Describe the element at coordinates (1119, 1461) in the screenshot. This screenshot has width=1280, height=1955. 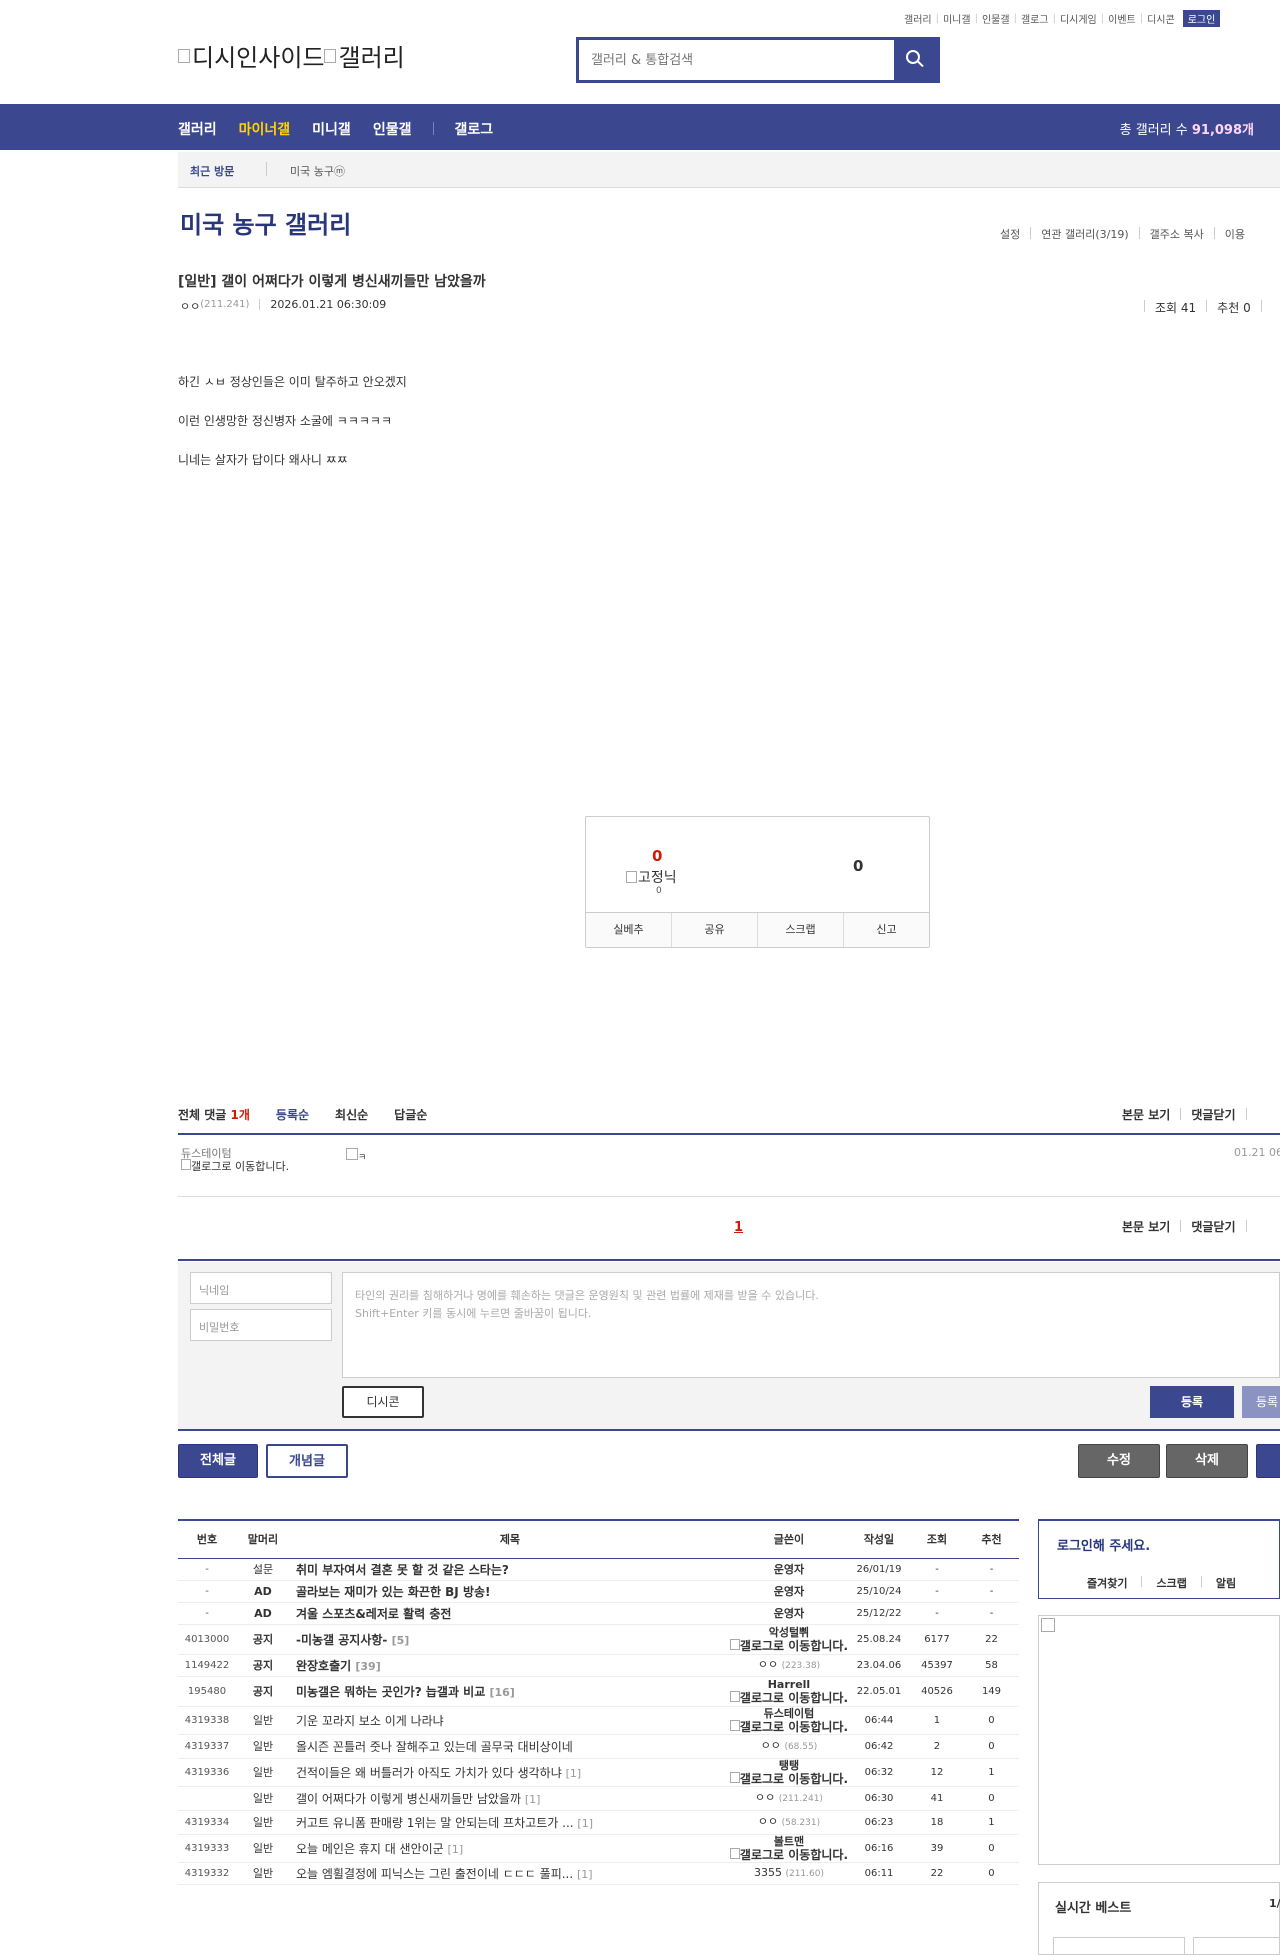
I see `edit-button: 수정` at that location.